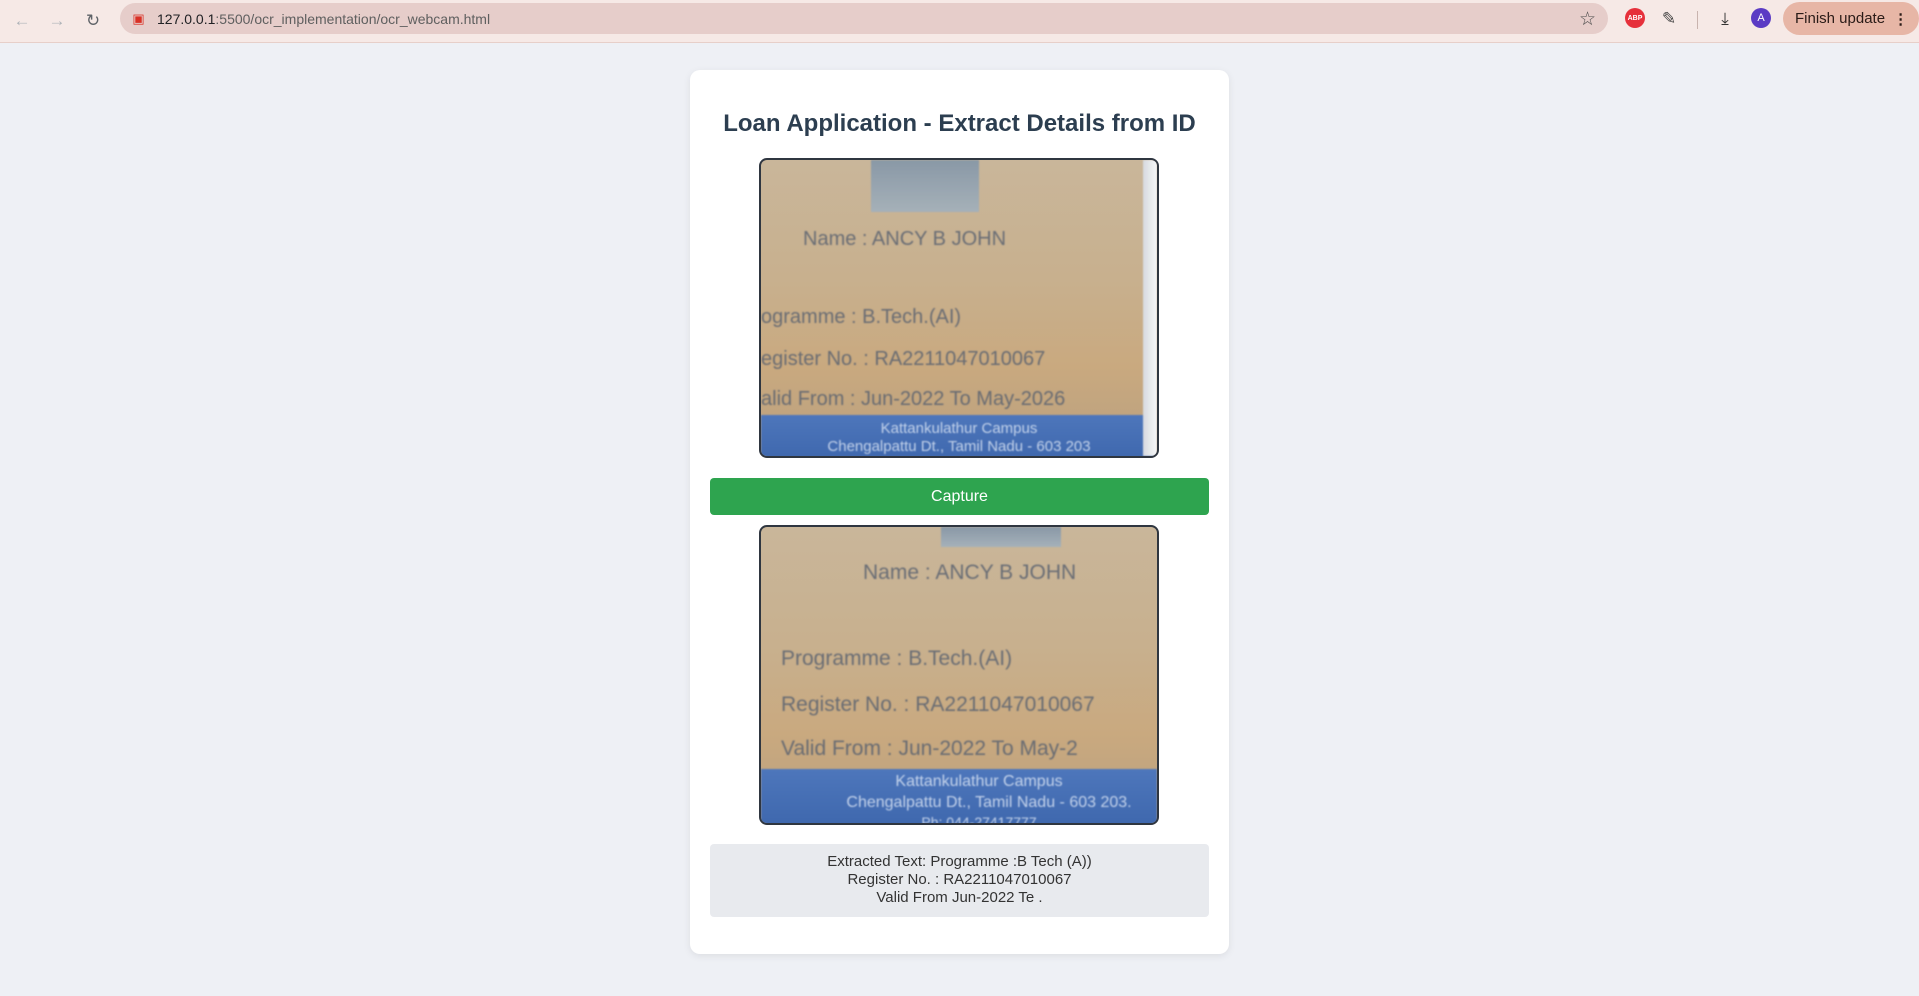 This screenshot has height=996, width=1919. I want to click on card-edge, so click(1150, 308).